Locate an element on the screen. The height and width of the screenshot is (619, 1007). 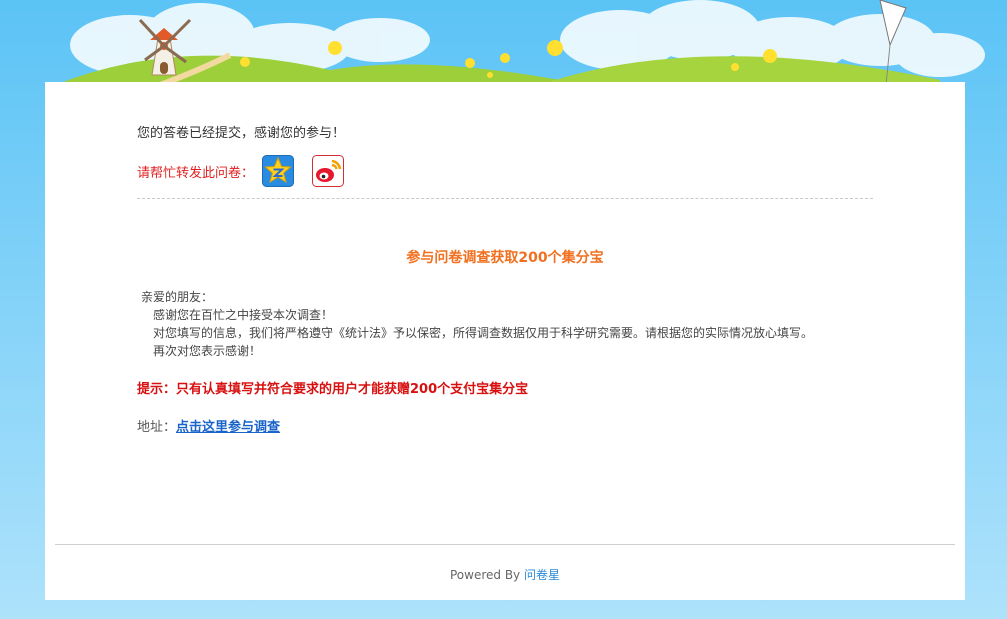
footer: Powered By 问卷星 is located at coordinates (505, 574).